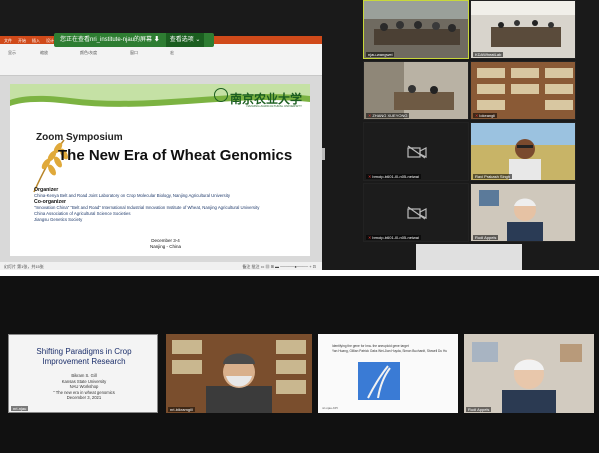  I want to click on symposium-label: Zoom Symposium, so click(79, 137).